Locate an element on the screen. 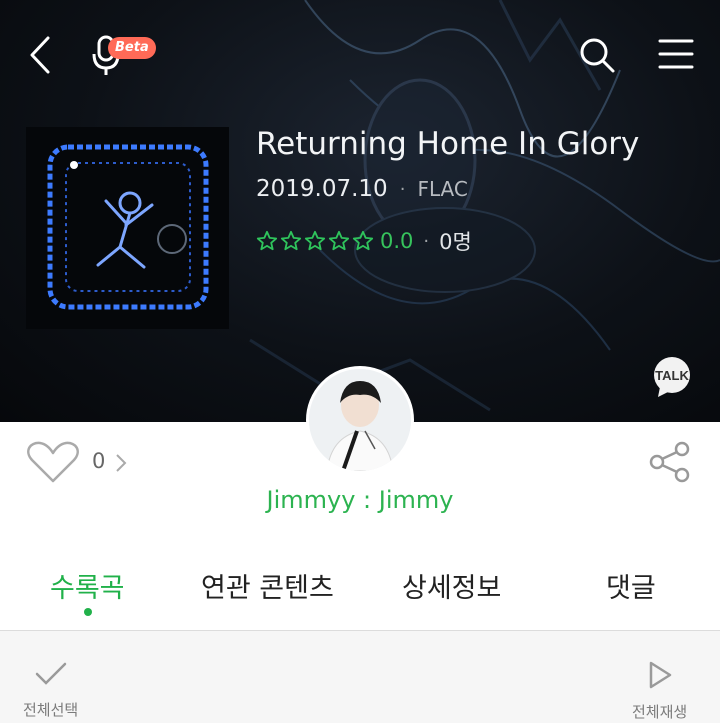 This screenshot has height=723, width=720. album-rating: 0.0 · 0명 is located at coordinates (364, 241).